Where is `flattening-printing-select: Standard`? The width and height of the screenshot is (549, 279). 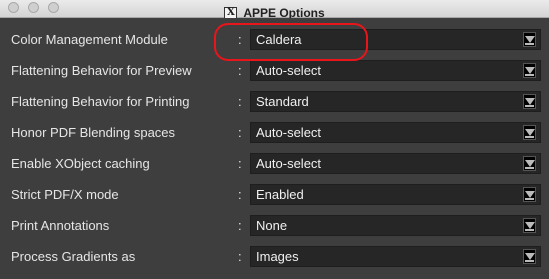 flattening-printing-select: Standard is located at coordinates (395, 101).